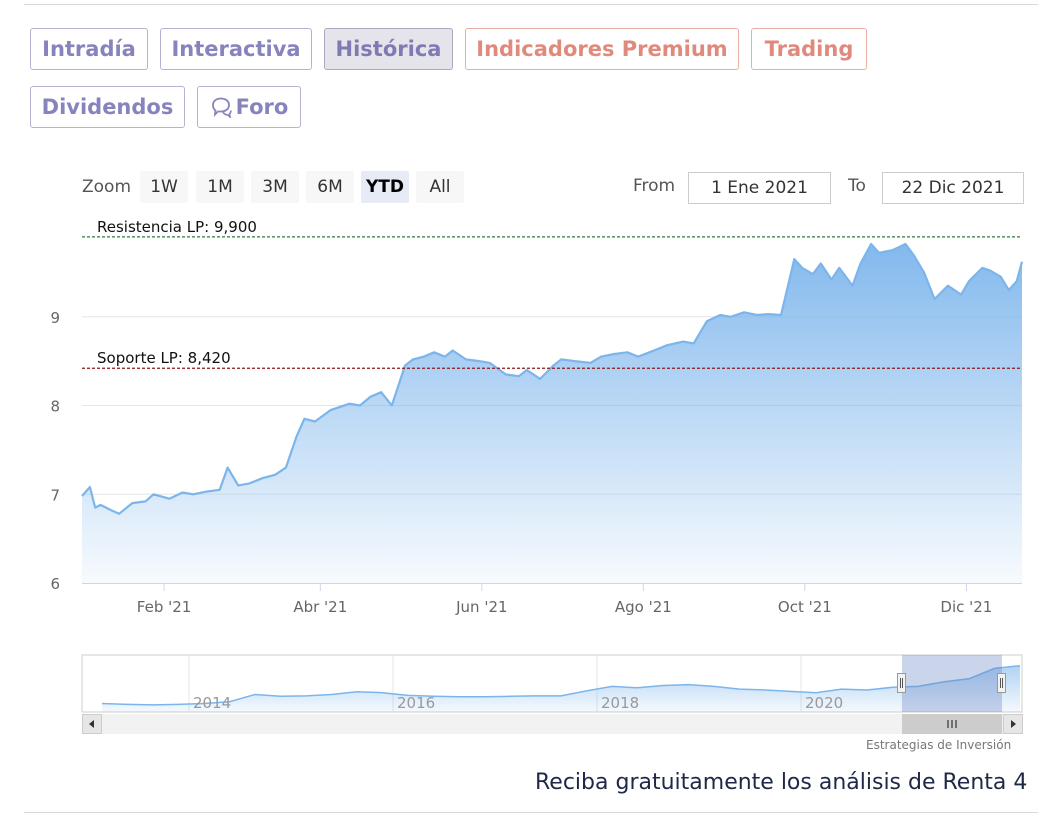 This screenshot has width=1062, height=814. I want to click on tab-trading: Trading, so click(809, 49).